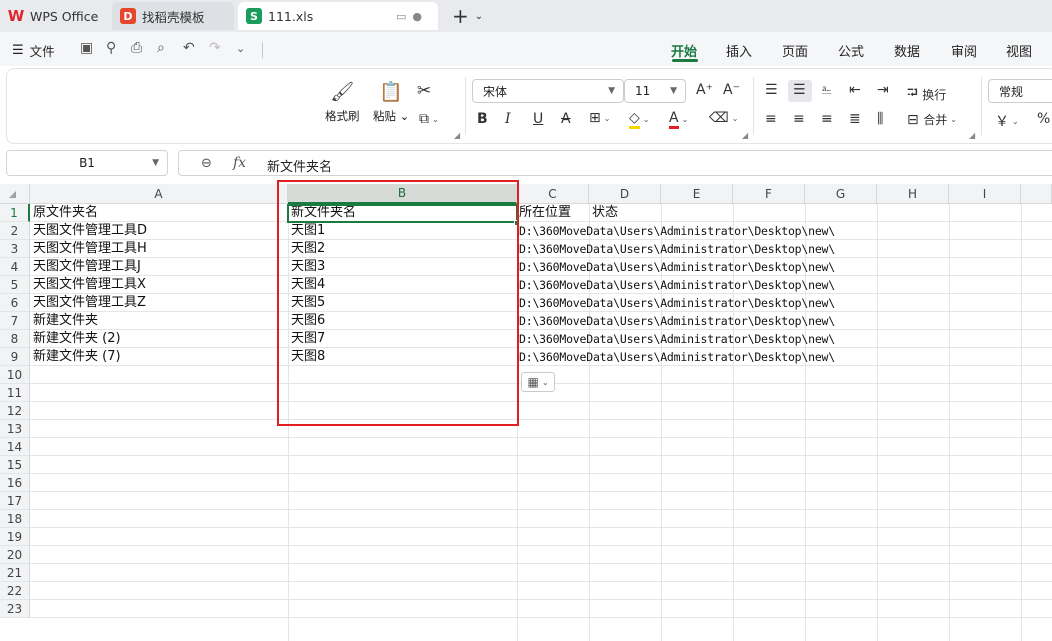  What do you see at coordinates (880, 119) in the screenshot?
I see `distributed-align-icon: ⫼` at bounding box center [880, 119].